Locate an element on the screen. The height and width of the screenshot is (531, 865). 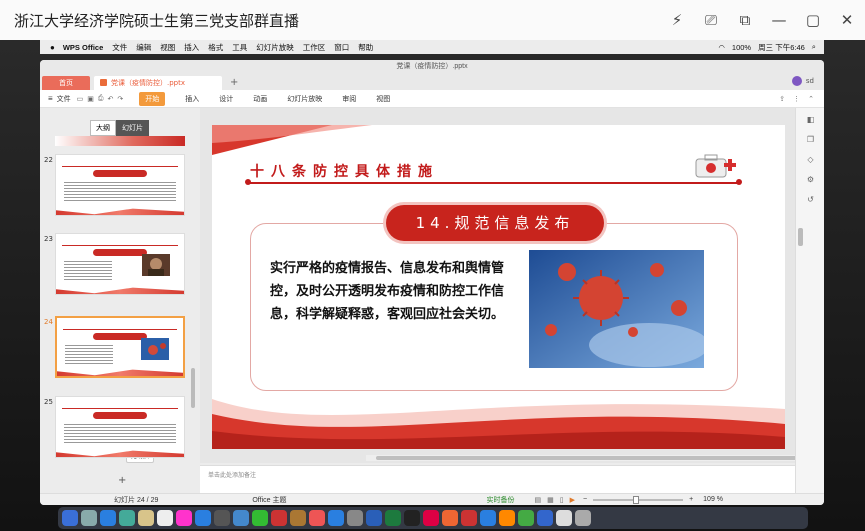
messages-icon is located at coordinates (127, 518).